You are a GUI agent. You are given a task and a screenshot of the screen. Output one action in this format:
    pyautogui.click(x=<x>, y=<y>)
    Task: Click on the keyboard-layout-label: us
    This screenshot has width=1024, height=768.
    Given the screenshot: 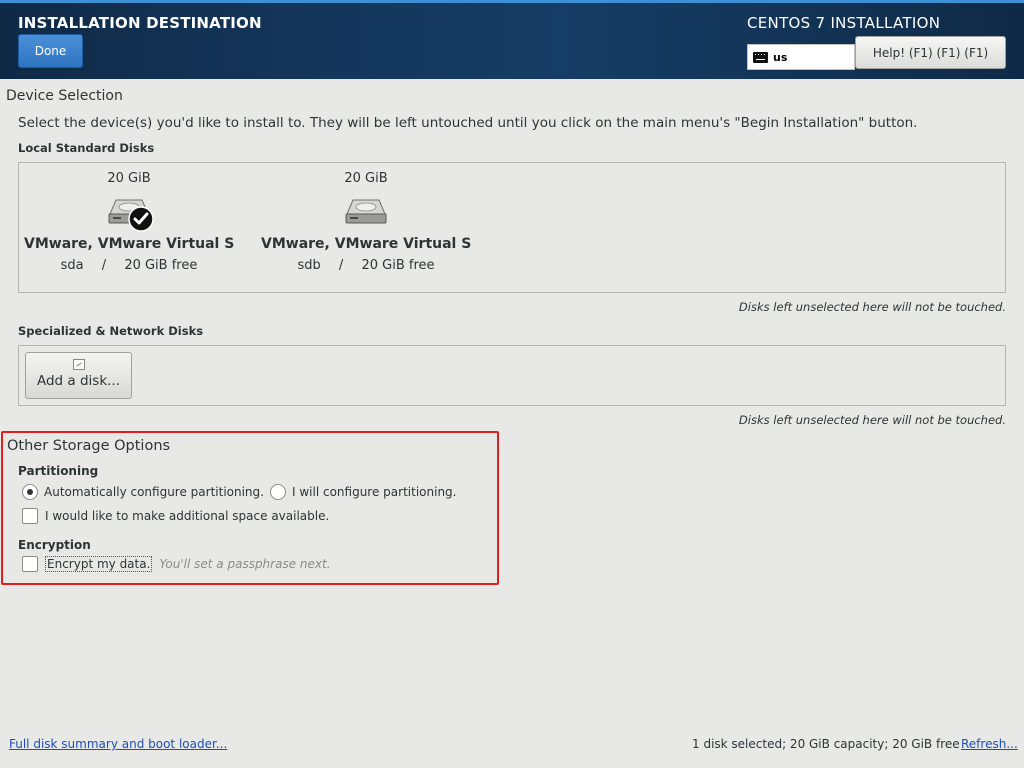 What is the action you would take?
    pyautogui.click(x=780, y=57)
    